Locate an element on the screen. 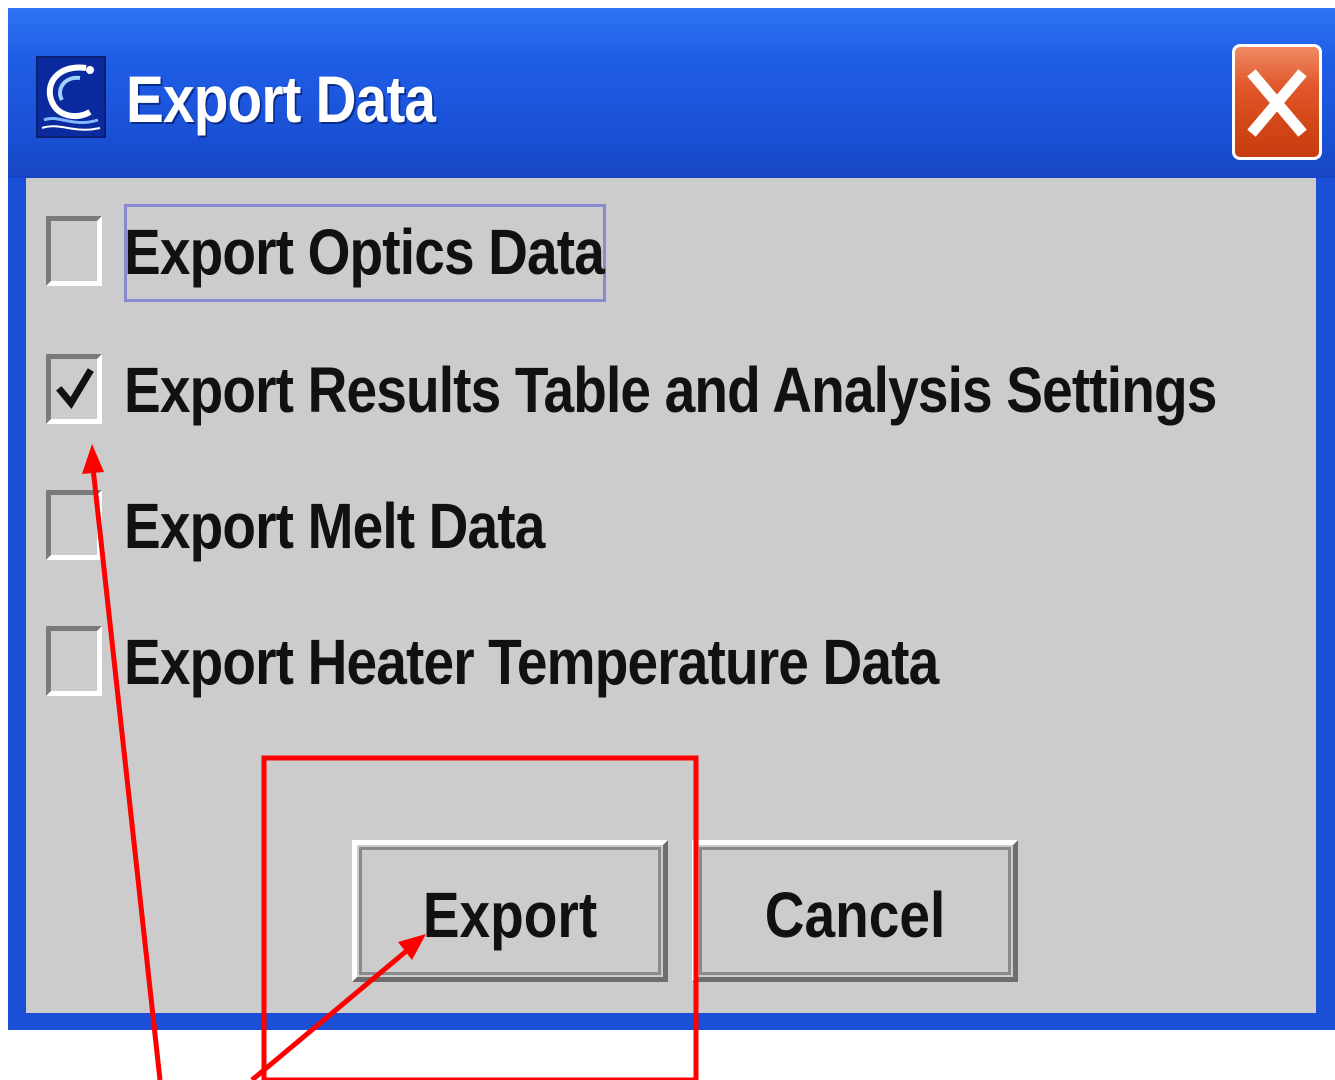  checkbox-export-results-table is located at coordinates (74, 389).